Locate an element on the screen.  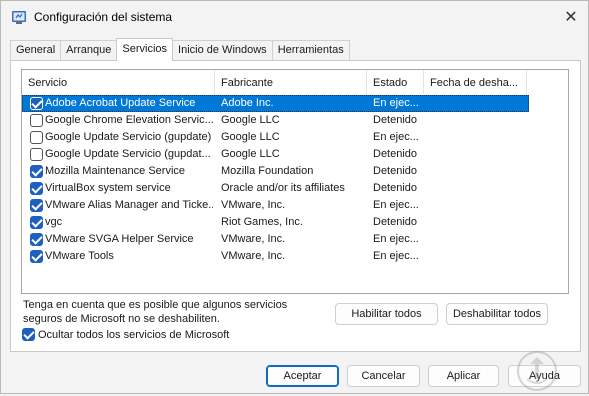
service-manufacturer: Oracle and/or its affiliates is located at coordinates (283, 188).